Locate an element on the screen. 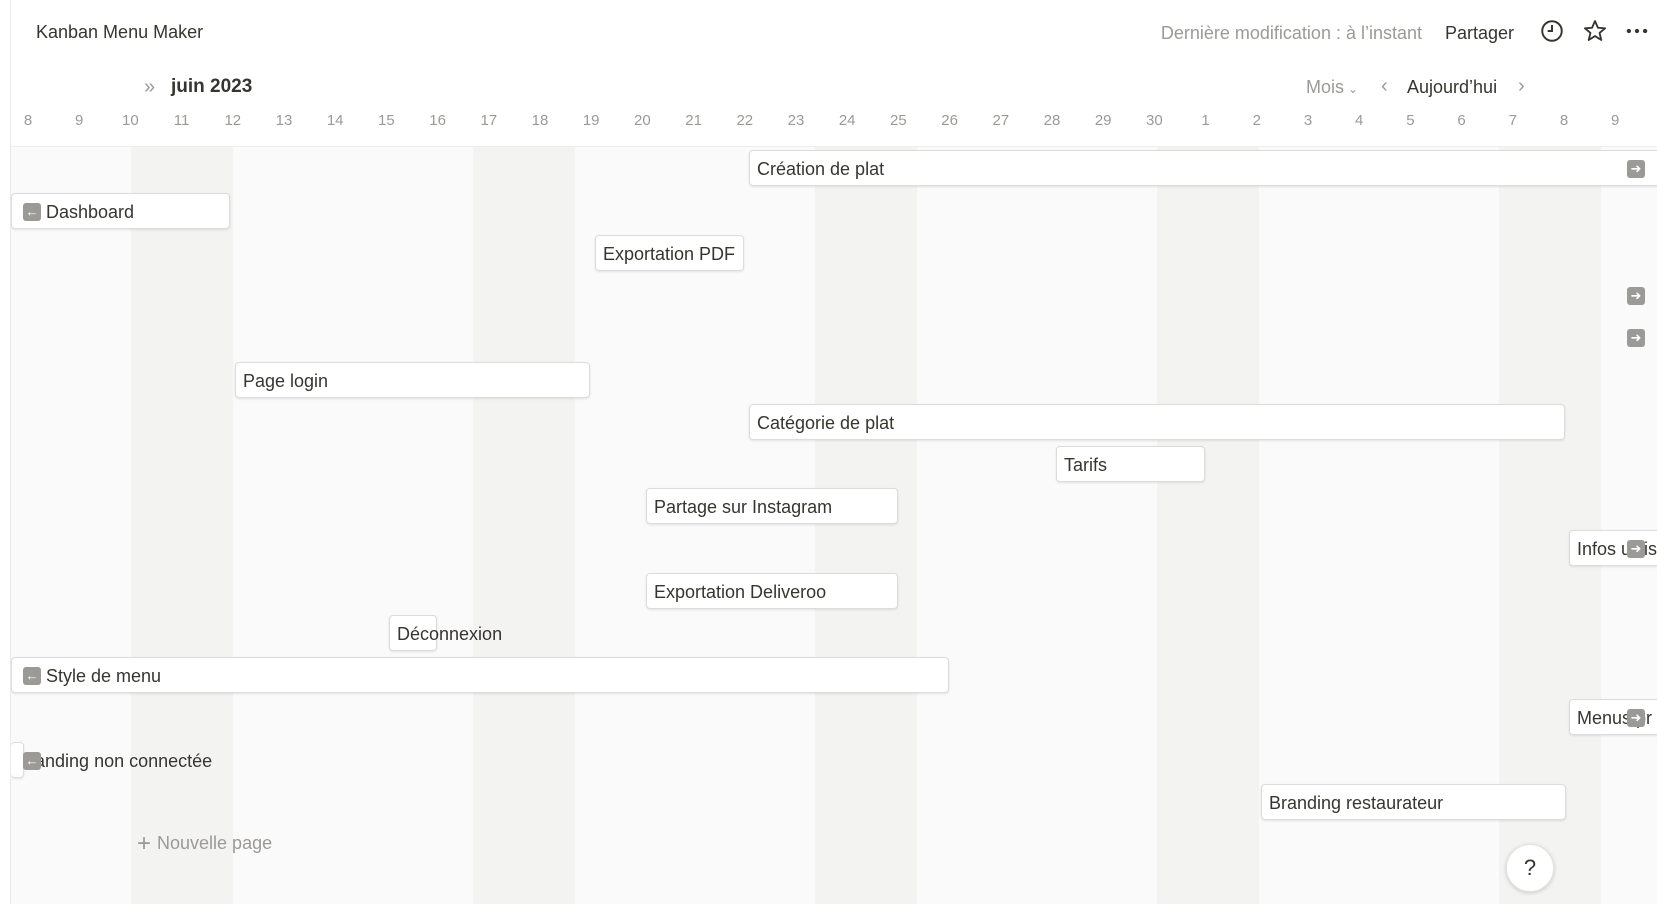 This screenshot has width=1657, height=904. day-label: 21 is located at coordinates (693, 120).